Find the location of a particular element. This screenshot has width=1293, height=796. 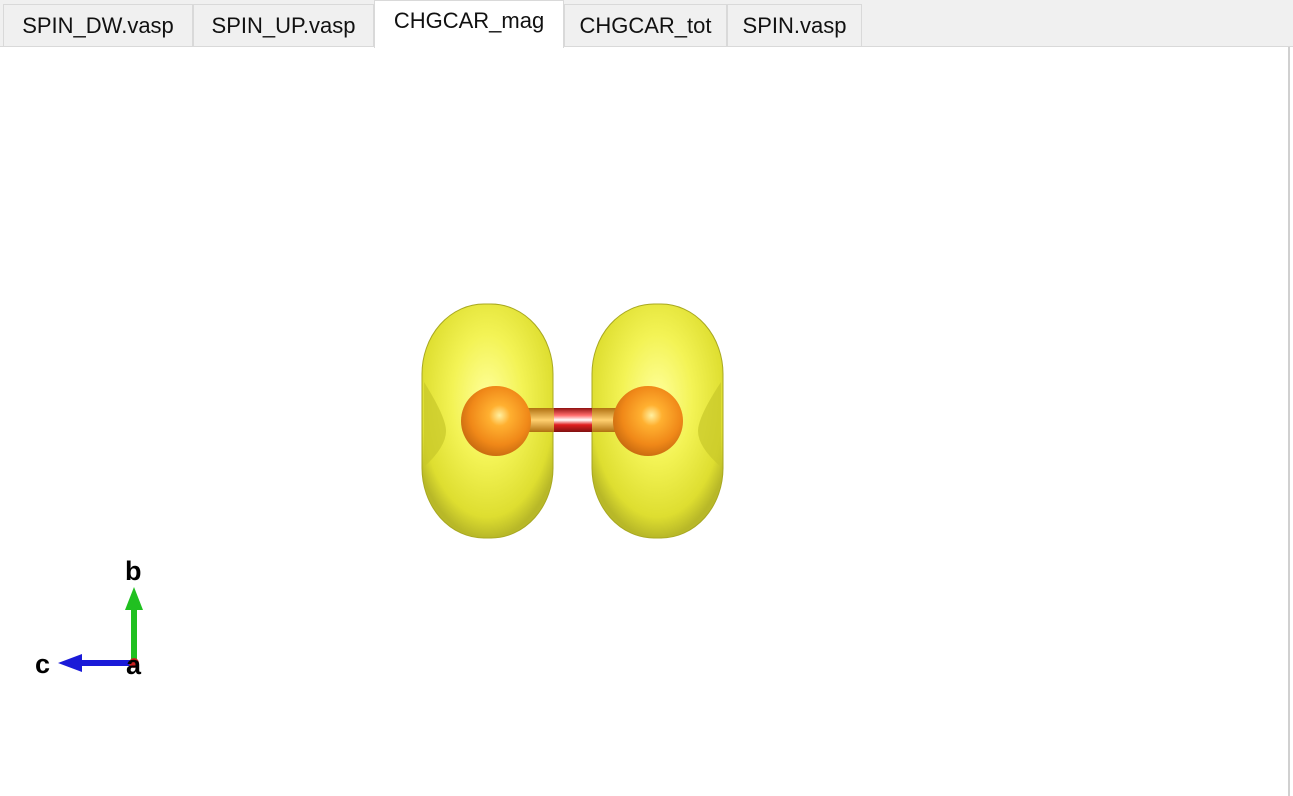

axis-triad: b c a is located at coordinates (89, 618).